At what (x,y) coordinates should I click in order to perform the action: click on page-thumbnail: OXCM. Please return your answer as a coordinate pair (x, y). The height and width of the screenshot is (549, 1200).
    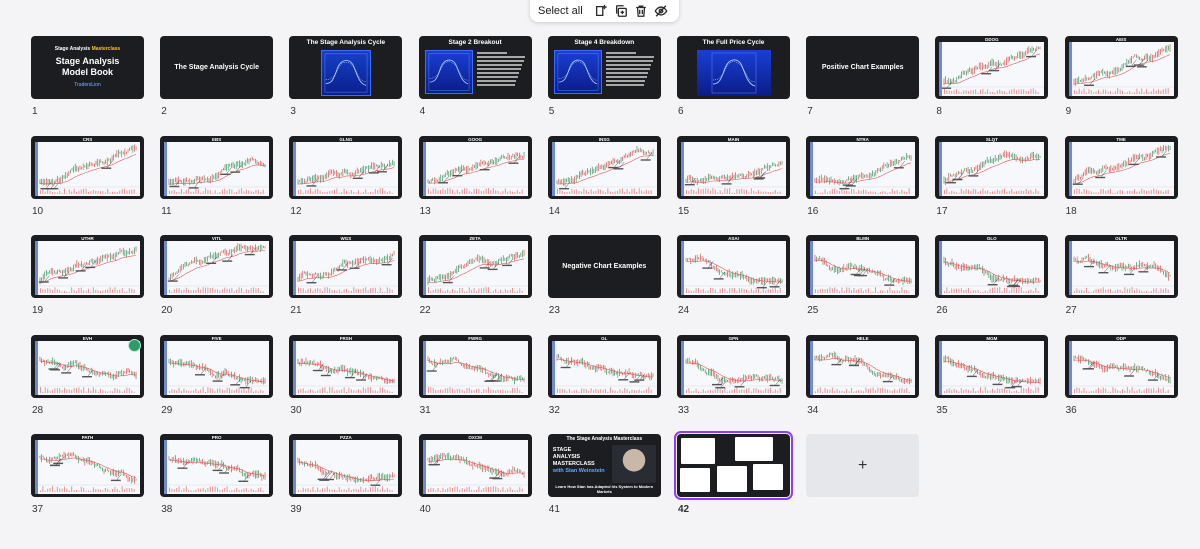
    Looking at the image, I should click on (475, 465).